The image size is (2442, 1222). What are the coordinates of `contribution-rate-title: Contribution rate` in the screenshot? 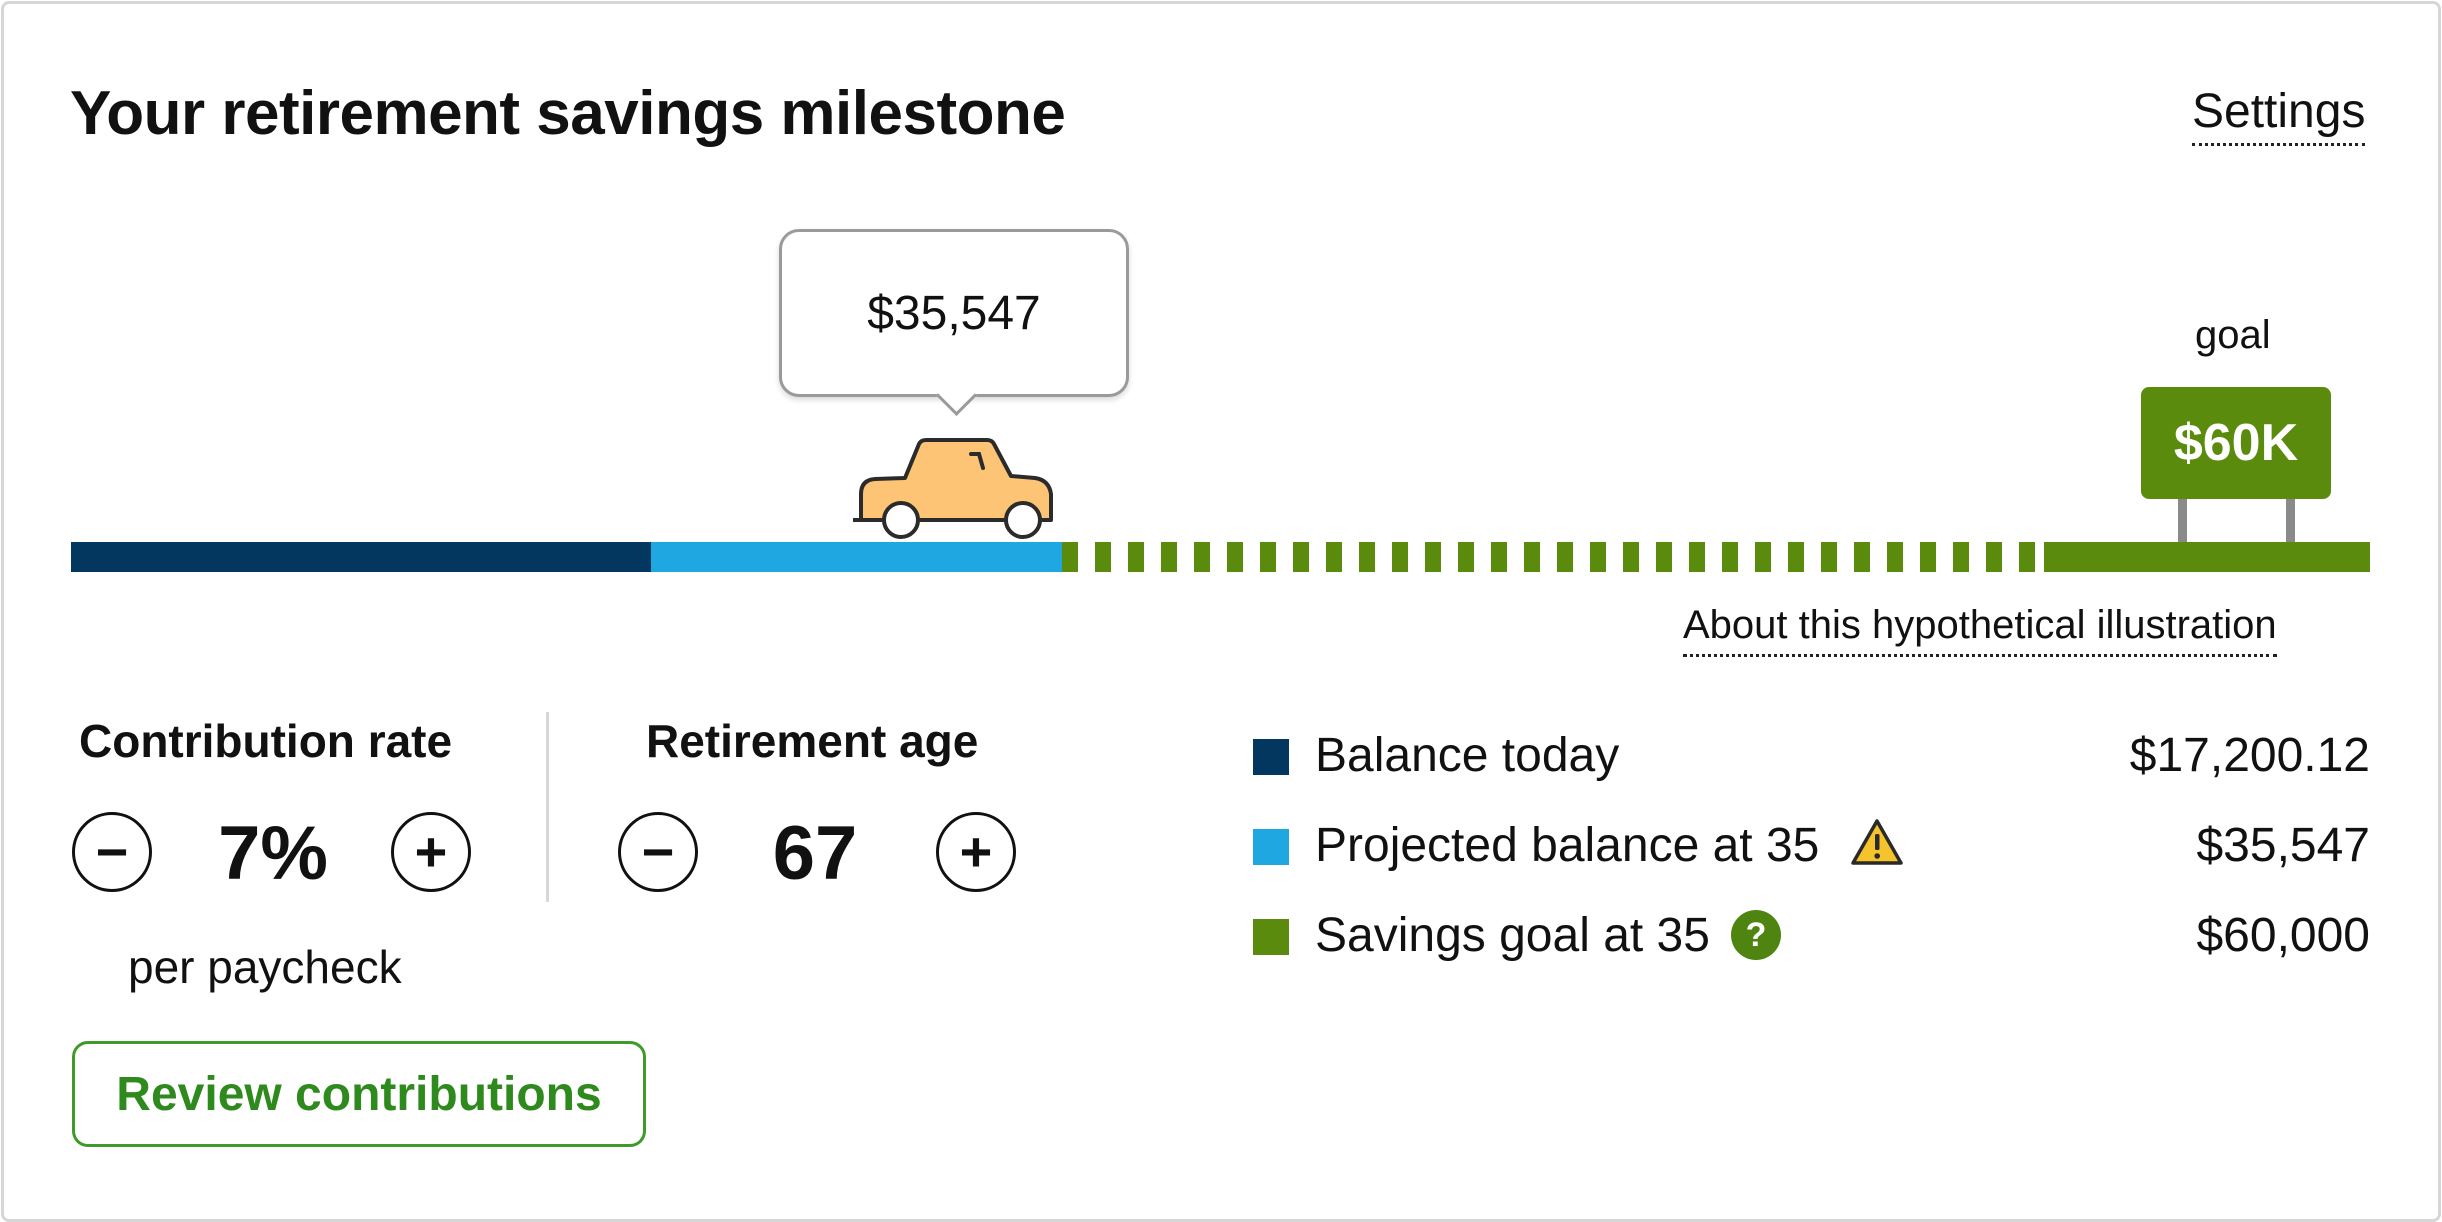 It's located at (266, 741).